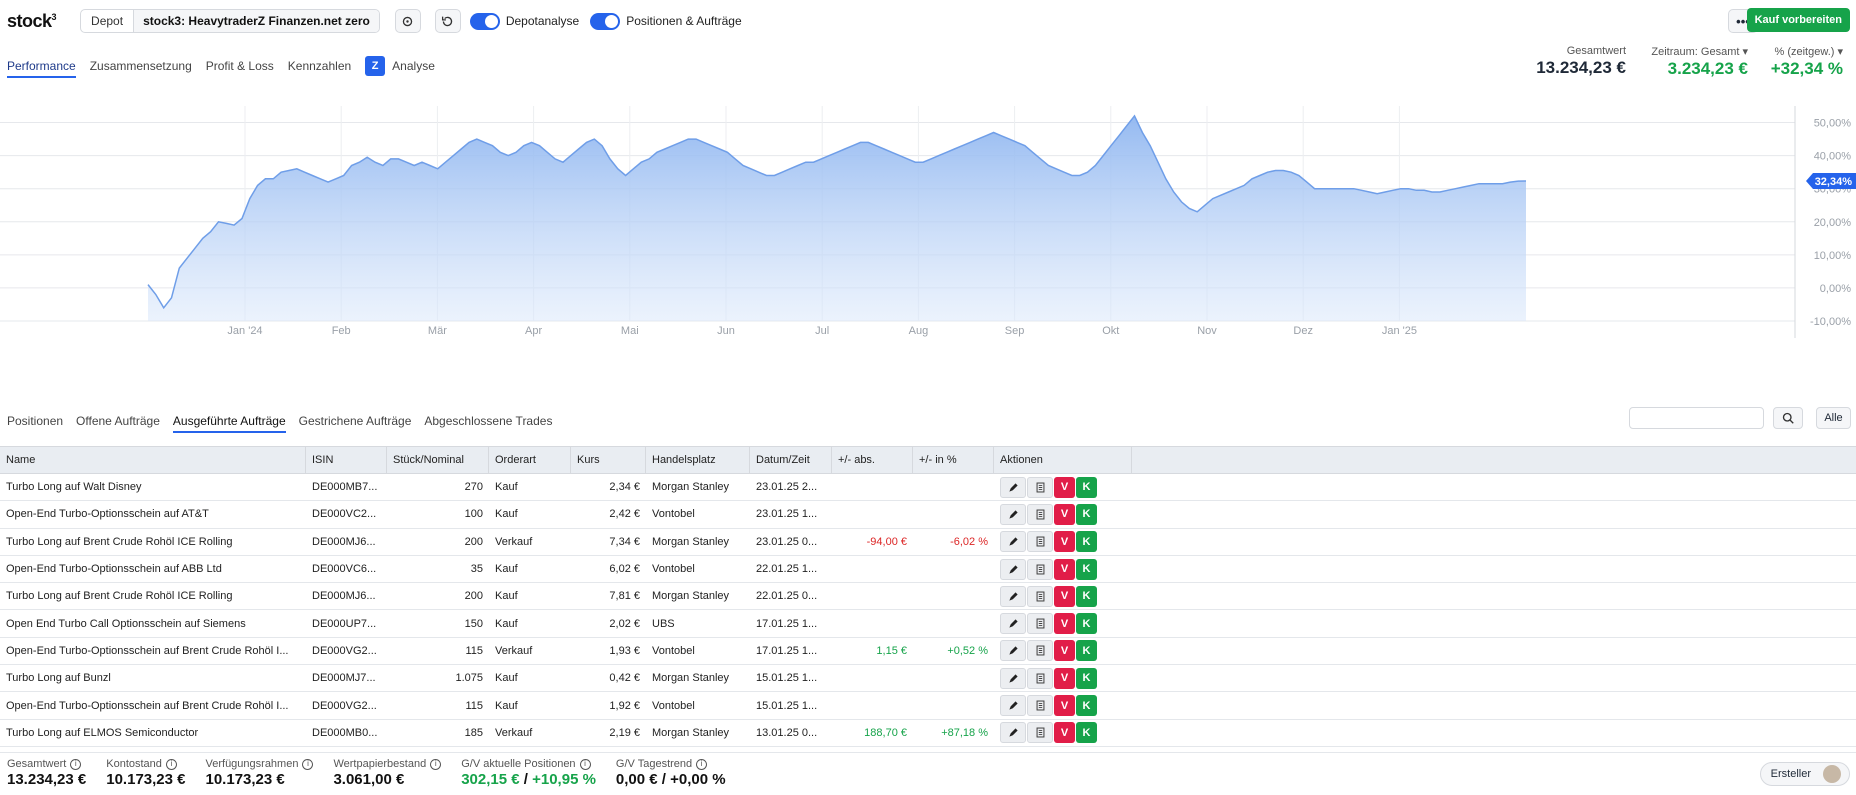  Describe the element at coordinates (1804, 774) in the screenshot. I see `creator-button: Ersteller` at that location.